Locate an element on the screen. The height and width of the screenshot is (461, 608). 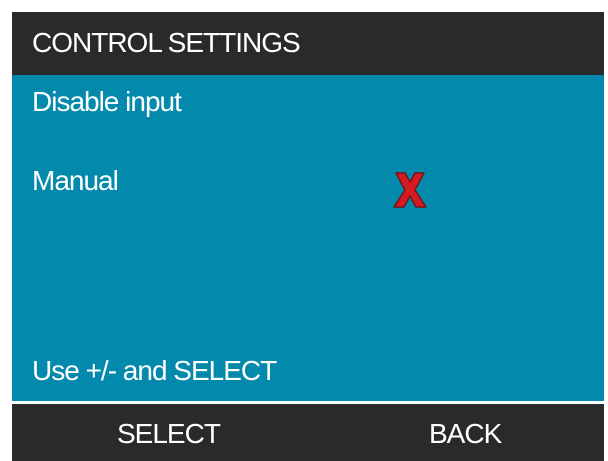
disable-input-title: Disable input is located at coordinates (107, 101).